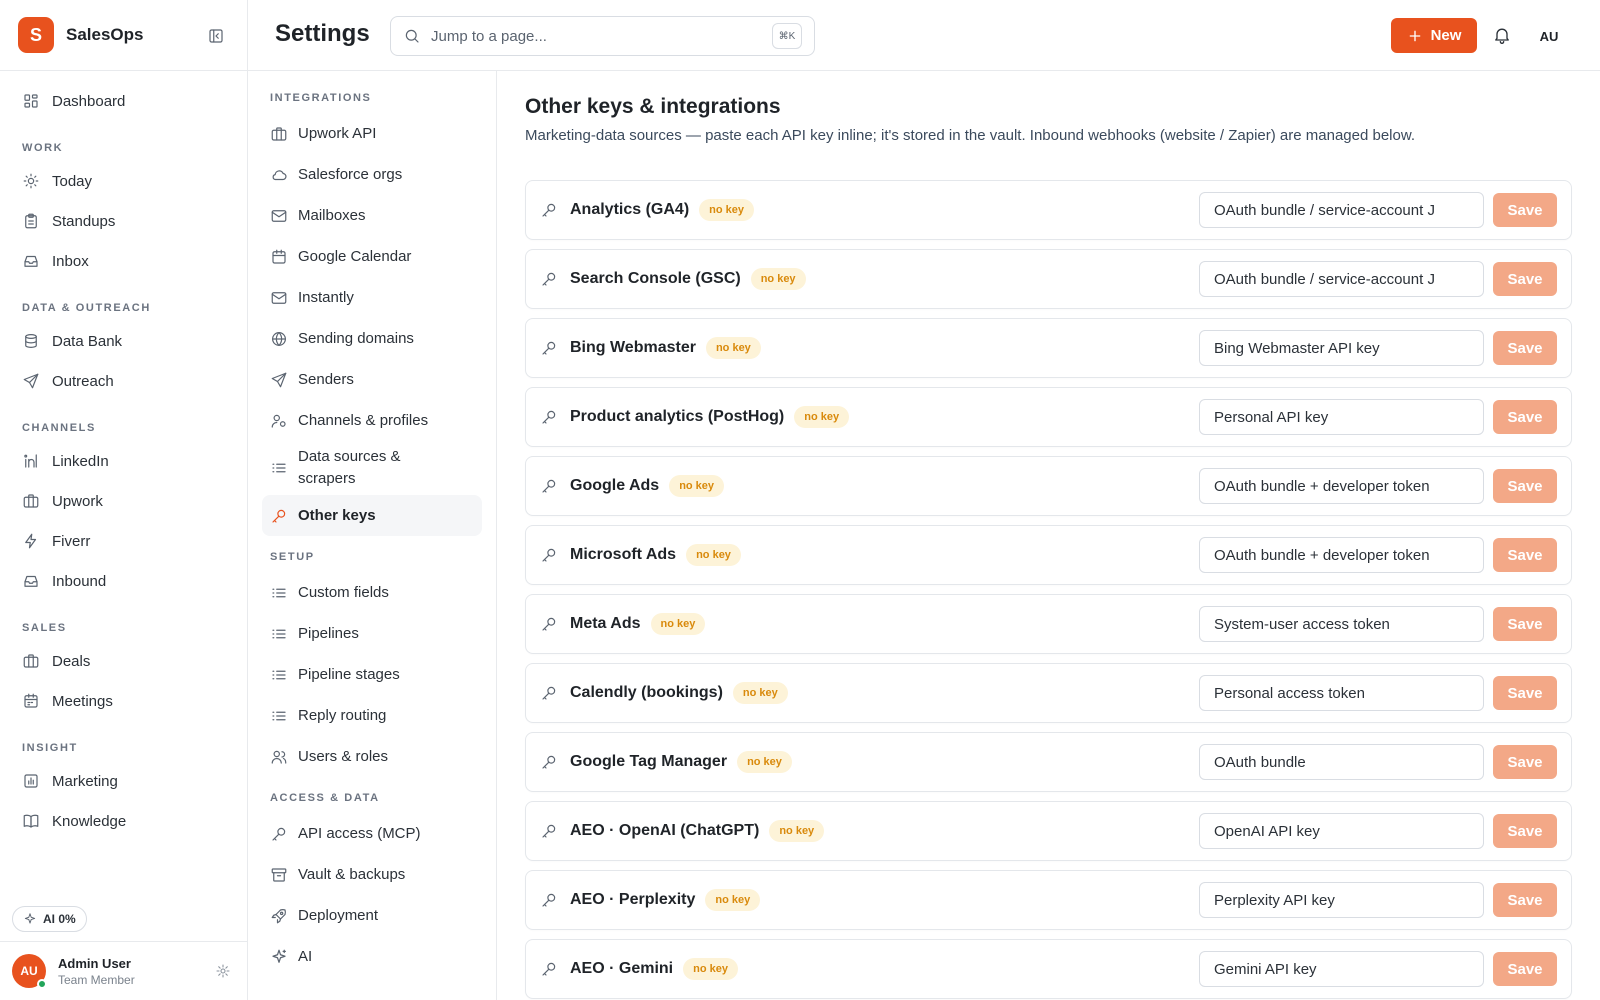 This screenshot has height=1000, width=1600. What do you see at coordinates (372, 515) in the screenshot?
I see `settings-item-other-keys: Other keys` at bounding box center [372, 515].